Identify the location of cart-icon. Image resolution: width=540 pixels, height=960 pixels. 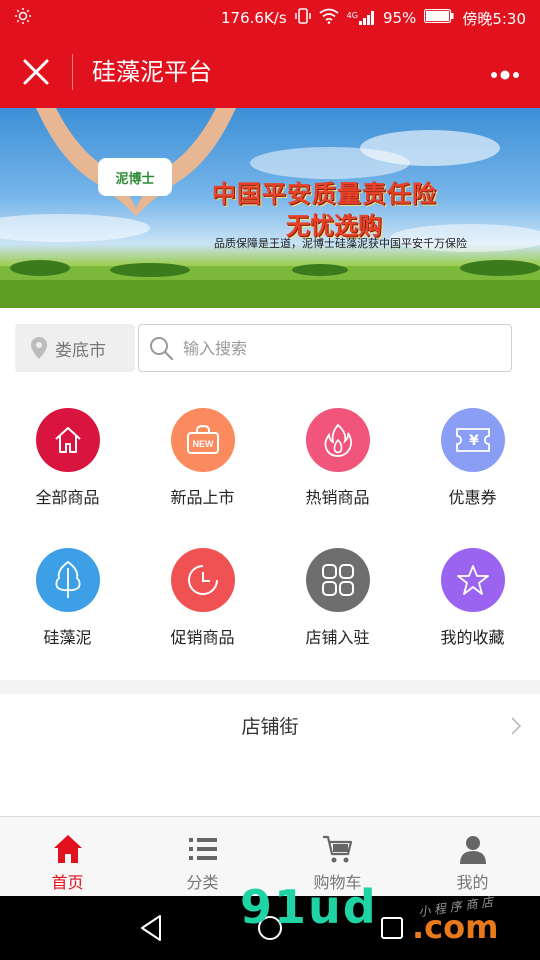
(337, 849).